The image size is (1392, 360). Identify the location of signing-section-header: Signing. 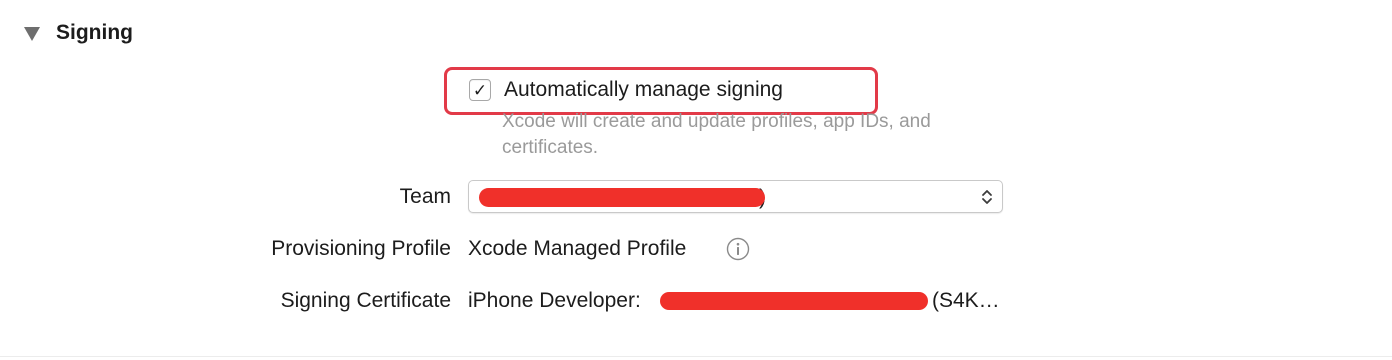
(78, 33).